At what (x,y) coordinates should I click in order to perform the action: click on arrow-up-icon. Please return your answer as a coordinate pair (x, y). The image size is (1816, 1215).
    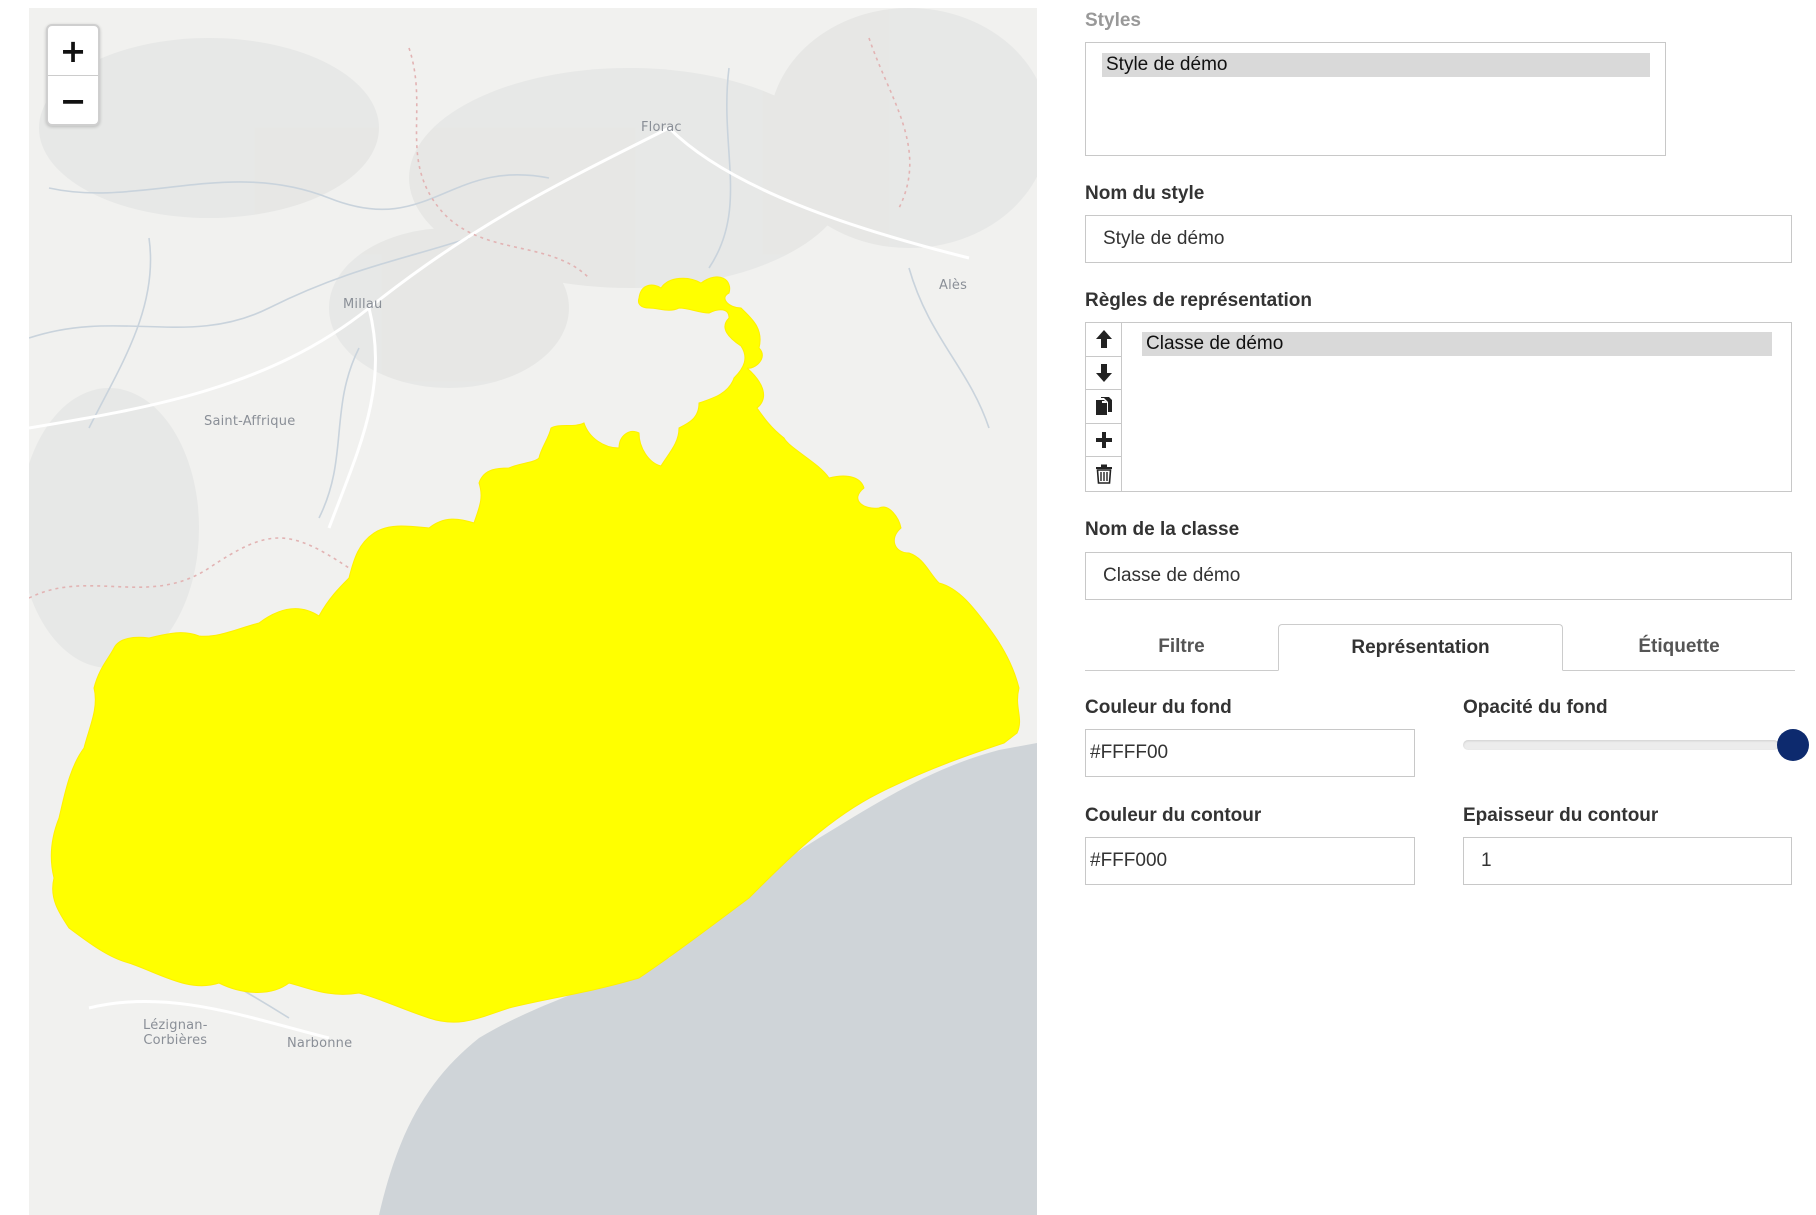
    Looking at the image, I should click on (1103, 340).